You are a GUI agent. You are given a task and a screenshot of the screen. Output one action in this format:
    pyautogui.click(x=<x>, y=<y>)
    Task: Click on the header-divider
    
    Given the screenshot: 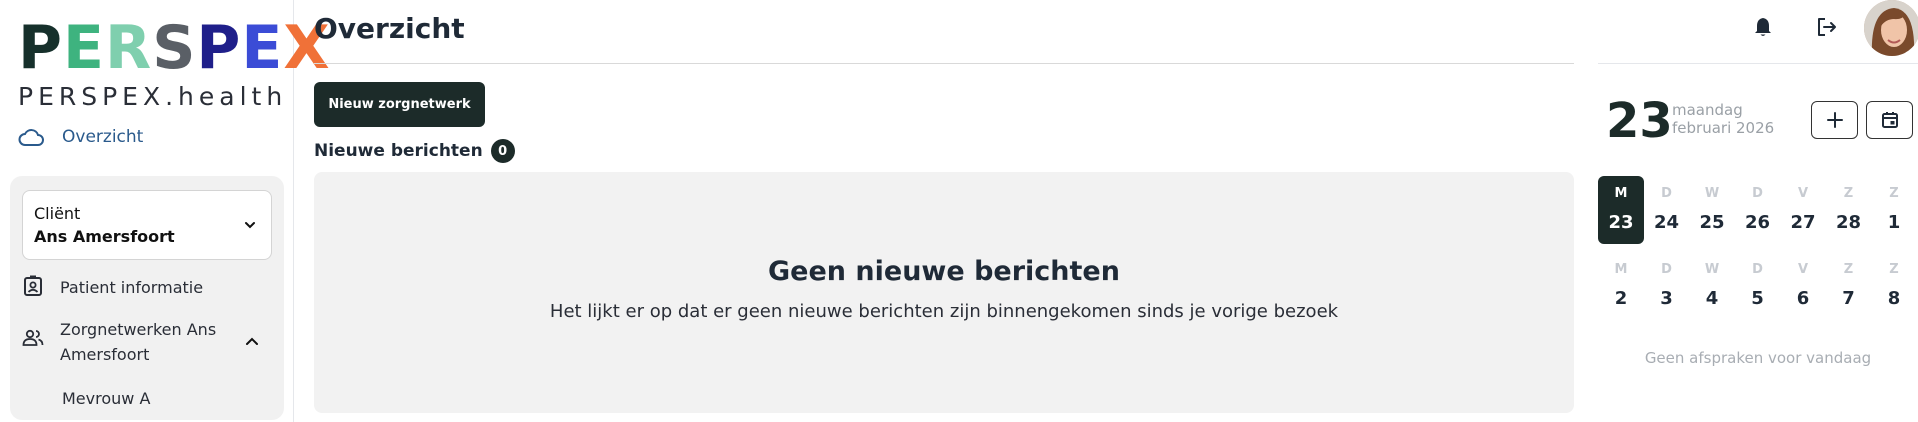 What is the action you would take?
    pyautogui.click(x=944, y=63)
    